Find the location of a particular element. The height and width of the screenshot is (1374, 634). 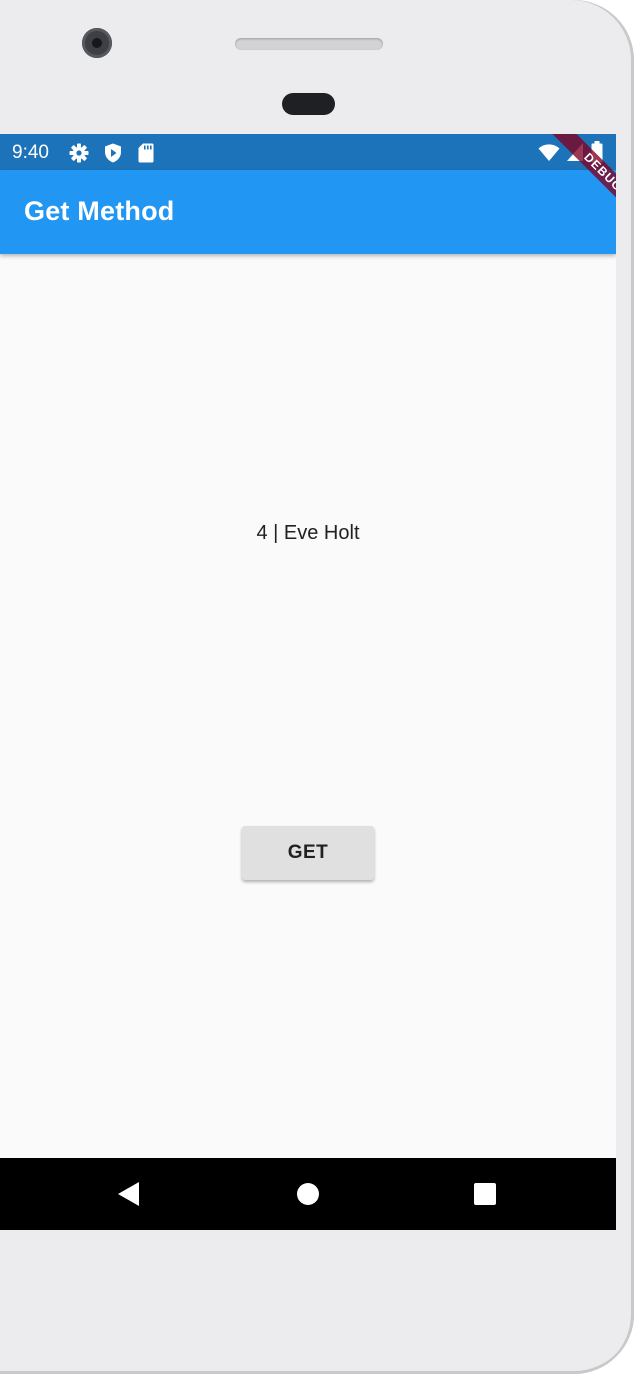

get-button: GET is located at coordinates (308, 853).